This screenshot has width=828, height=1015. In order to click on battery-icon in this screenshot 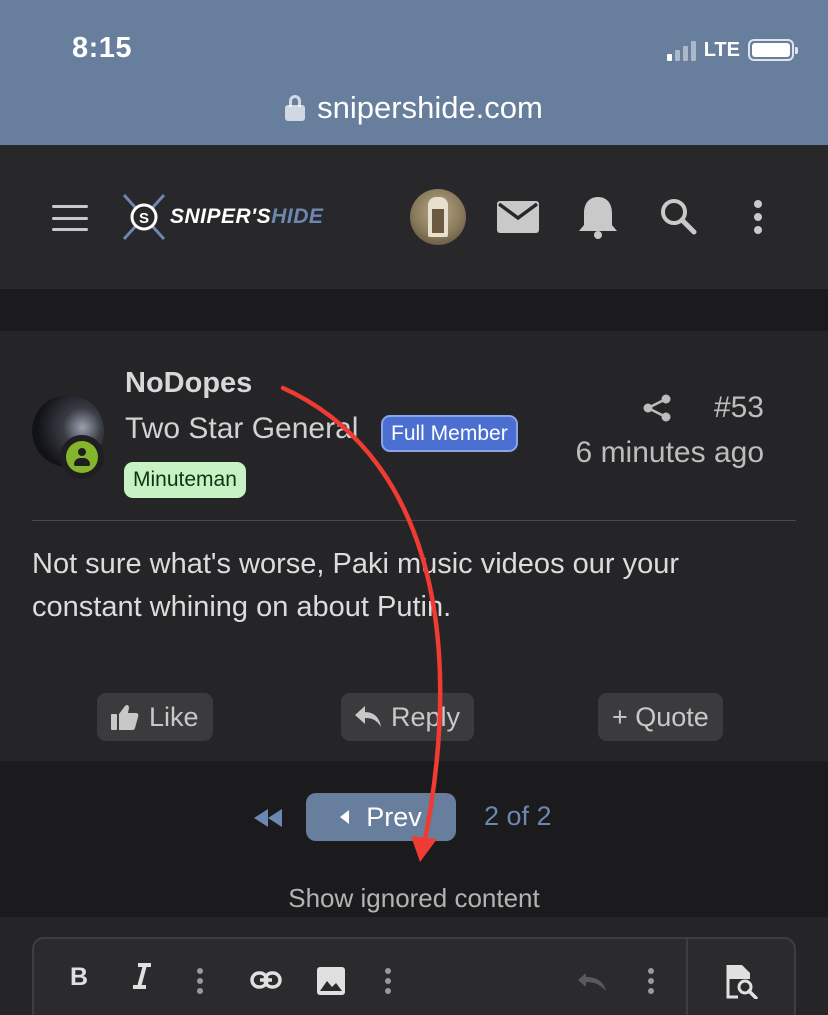, I will do `click(773, 50)`.